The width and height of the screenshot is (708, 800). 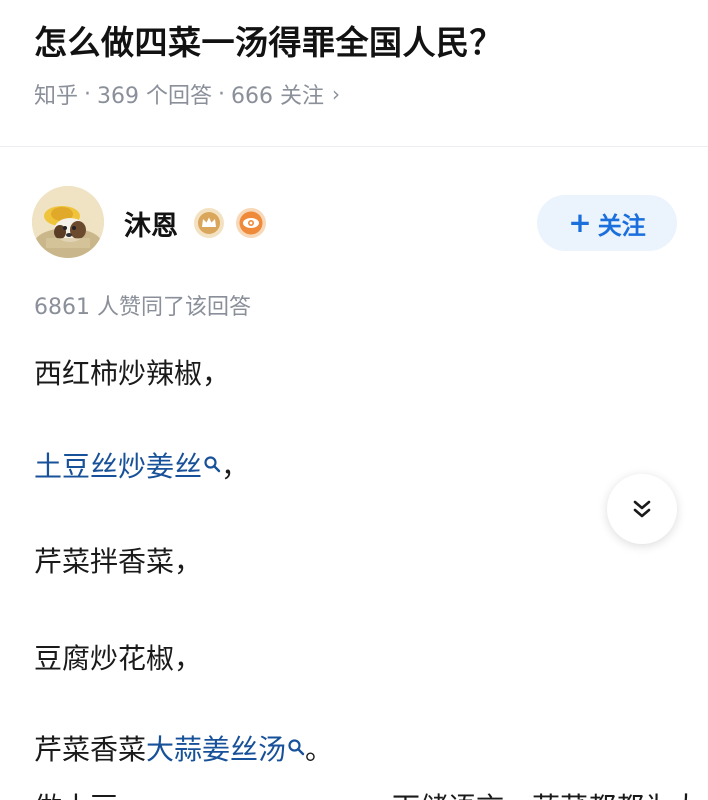 I want to click on answer-line: 芹菜香菜 大蒜姜丝汤 。, so click(x=183, y=748).